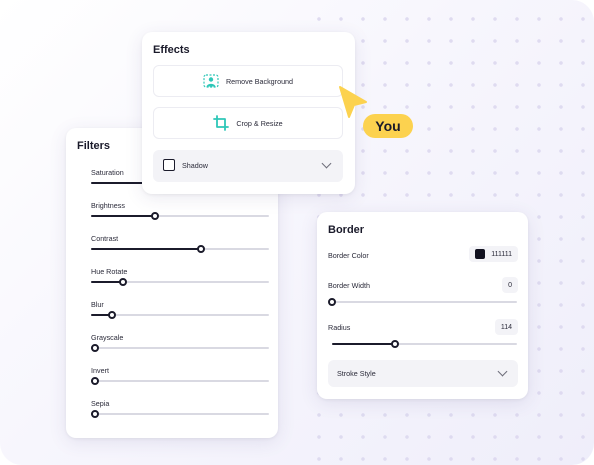  Describe the element at coordinates (346, 230) in the screenshot. I see `border-title: Border` at that location.